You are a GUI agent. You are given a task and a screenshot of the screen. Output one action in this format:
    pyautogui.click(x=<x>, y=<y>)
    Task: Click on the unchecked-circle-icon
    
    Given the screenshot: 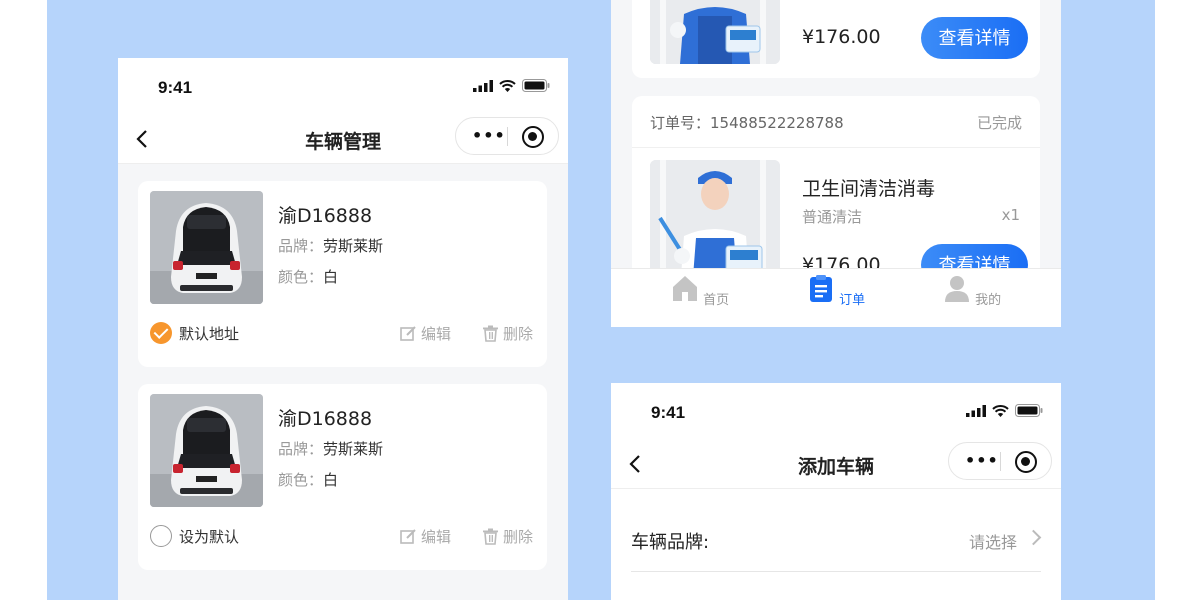 What is the action you would take?
    pyautogui.click(x=161, y=536)
    